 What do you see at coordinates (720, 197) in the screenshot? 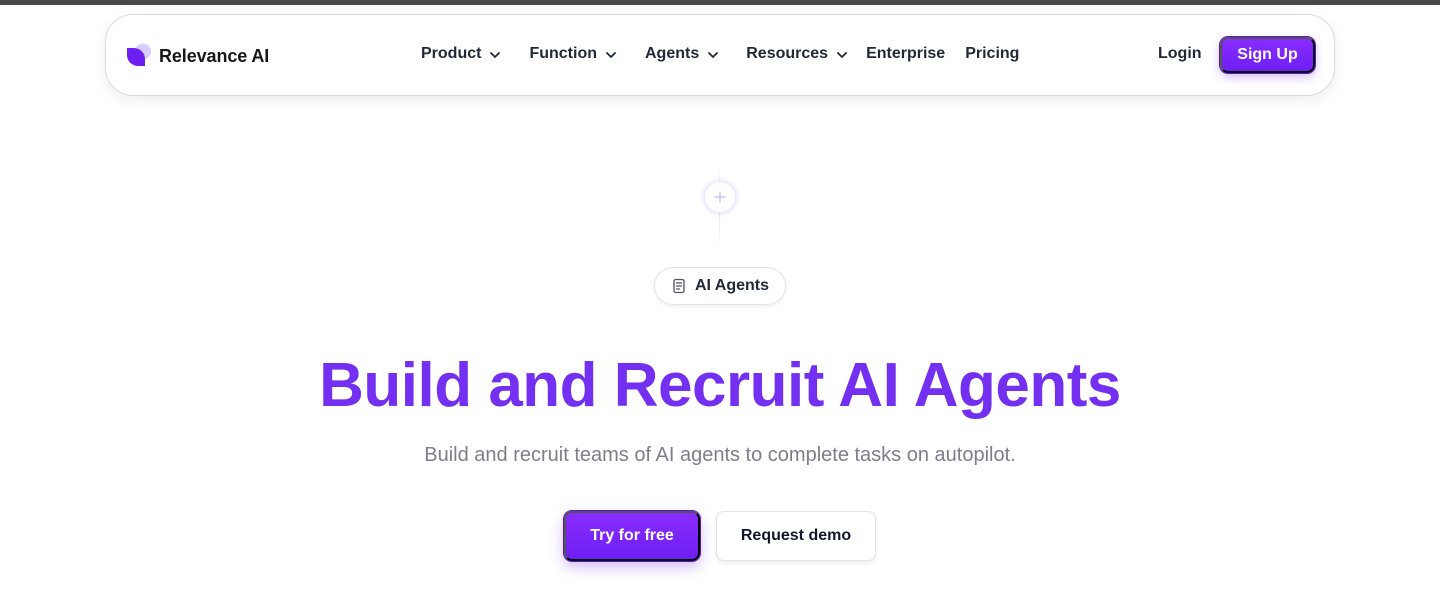
I see `plus-icon` at bounding box center [720, 197].